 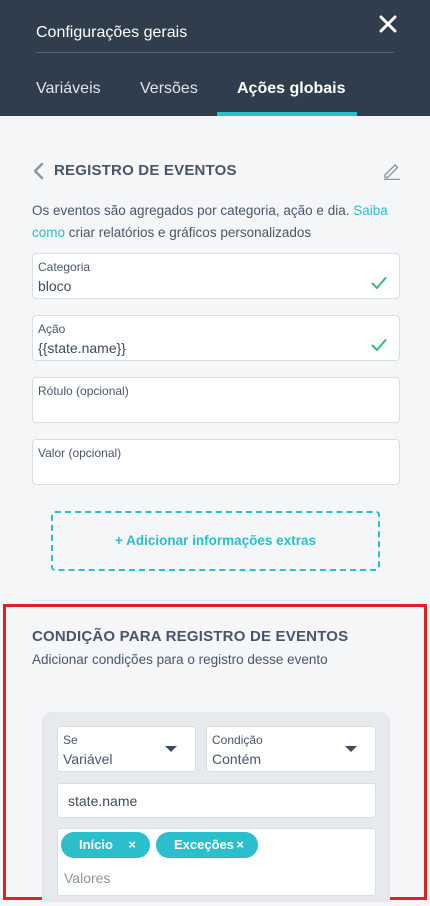 What do you see at coordinates (96, 844) in the screenshot?
I see `chip-label: Início` at bounding box center [96, 844].